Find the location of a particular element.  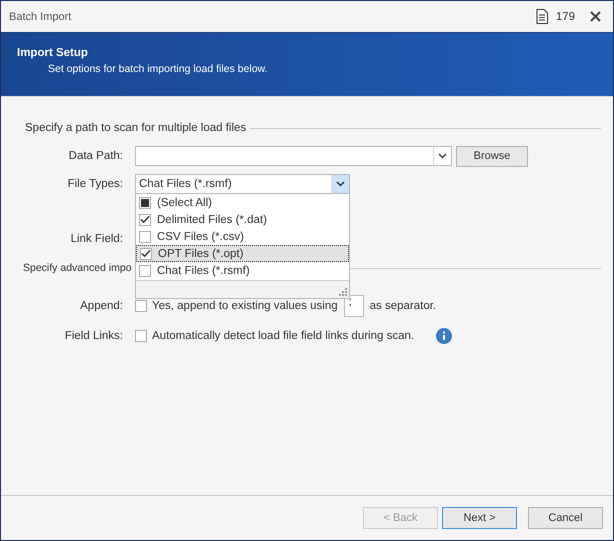

file-type-option: OPT Files (*.opt) is located at coordinates (242, 253).